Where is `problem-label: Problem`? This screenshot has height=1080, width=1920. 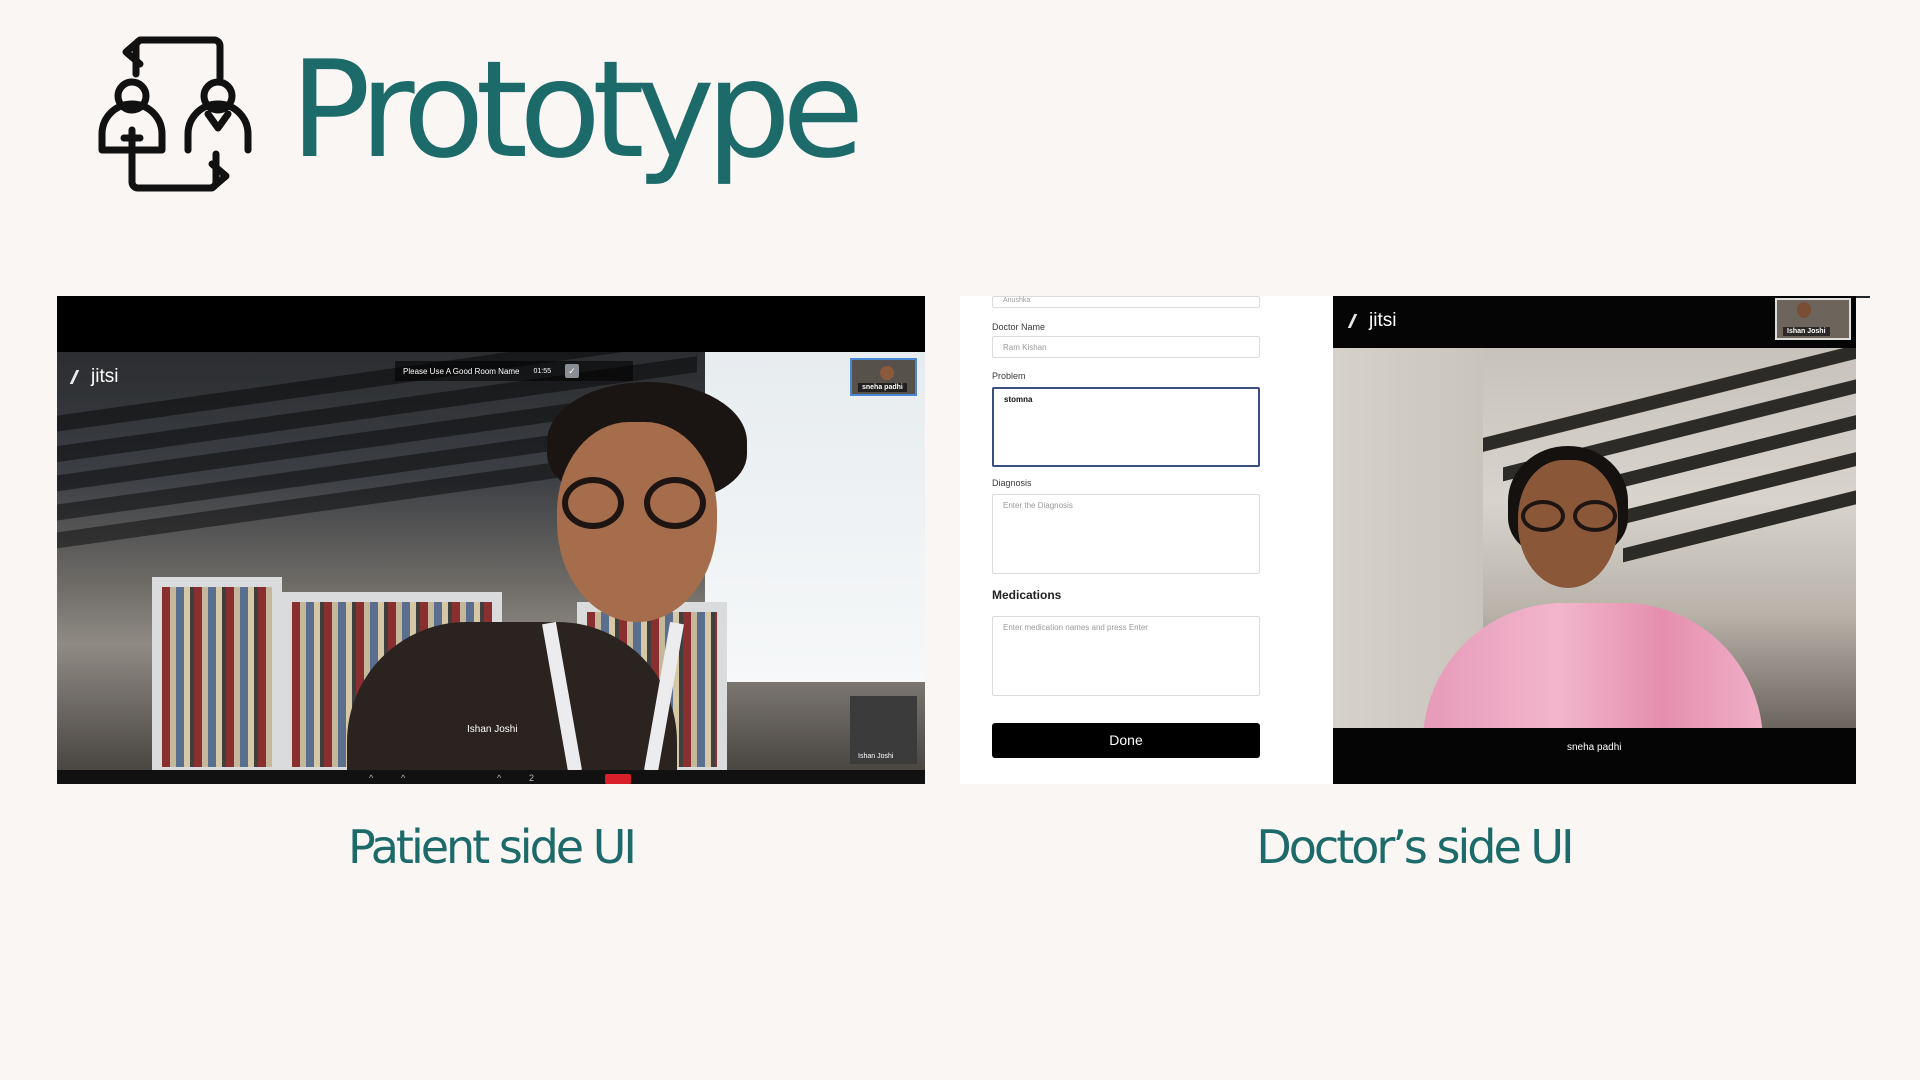 problem-label: Problem is located at coordinates (1009, 376).